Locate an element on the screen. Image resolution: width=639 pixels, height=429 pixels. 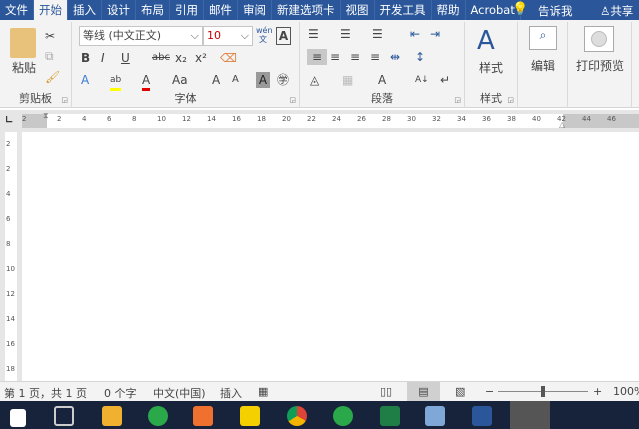
bold-button: B is located at coordinates (85, 58).